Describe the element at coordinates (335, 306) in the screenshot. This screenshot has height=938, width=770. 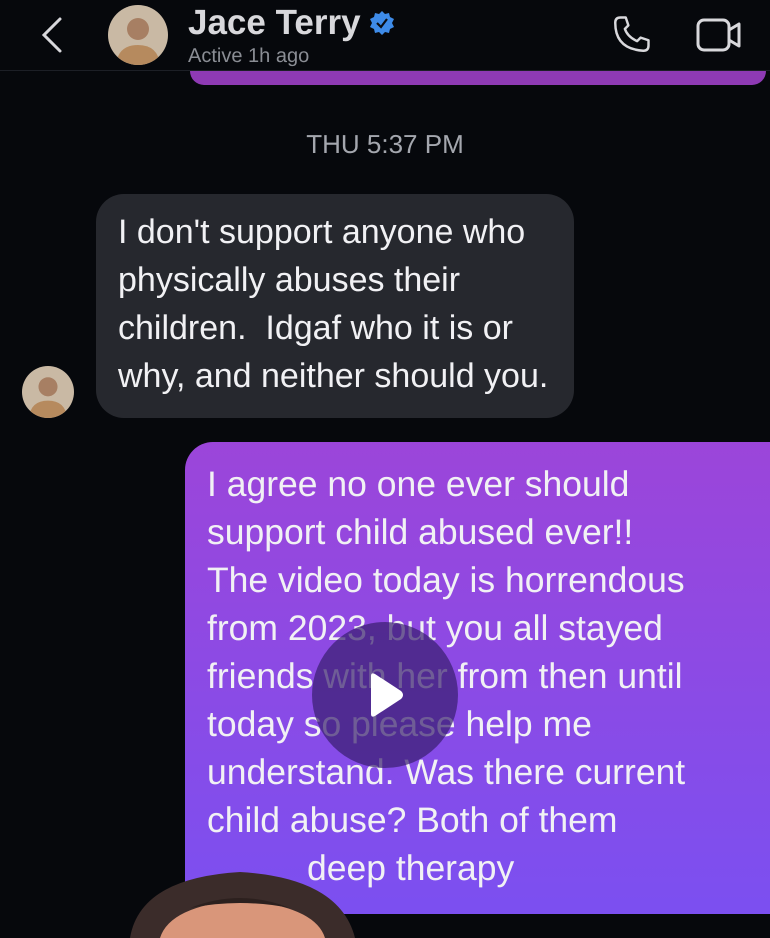
I see `received-message: I don't support anyone who physically abuses their children. Idgaf who it is or why, and neither should you.` at that location.